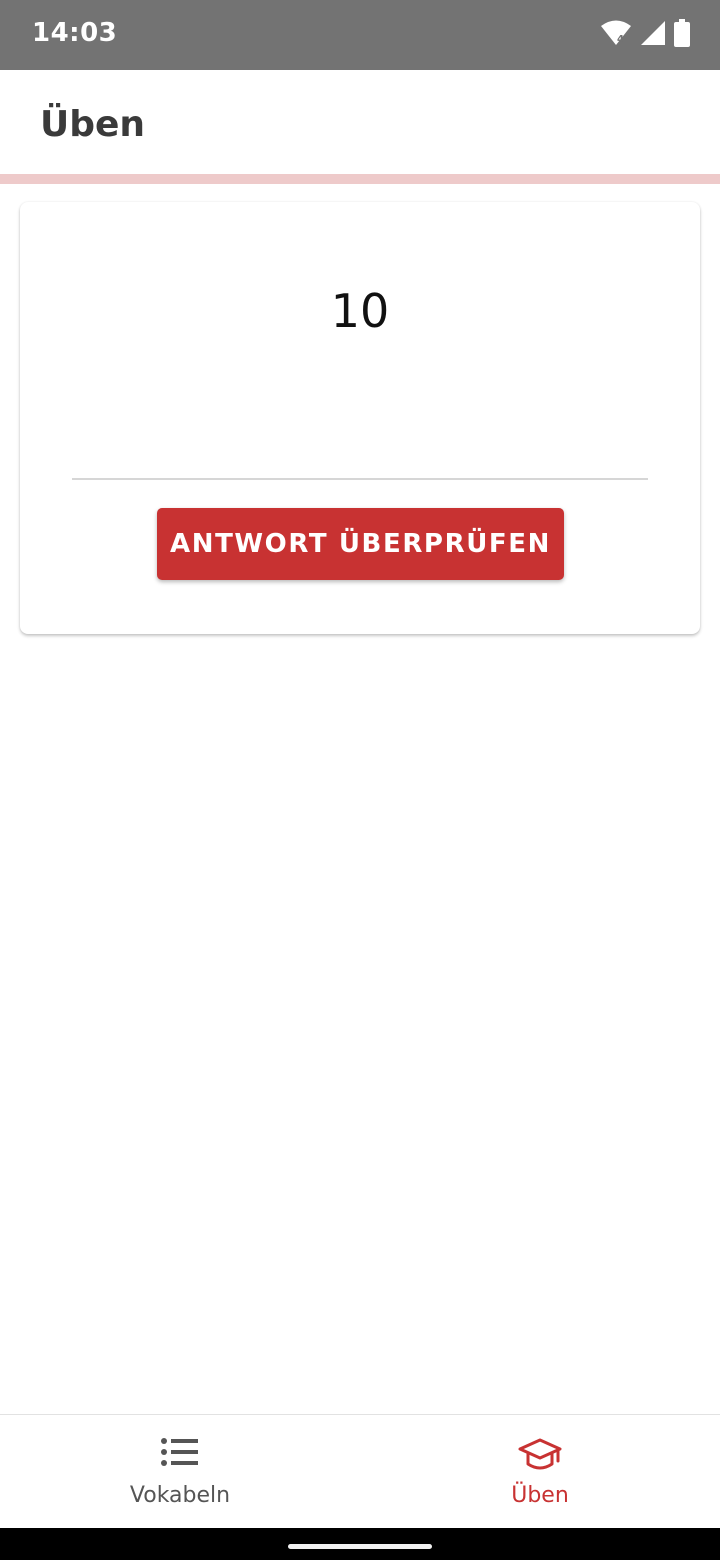  What do you see at coordinates (540, 1457) in the screenshot?
I see `graduation-cap-icon` at bounding box center [540, 1457].